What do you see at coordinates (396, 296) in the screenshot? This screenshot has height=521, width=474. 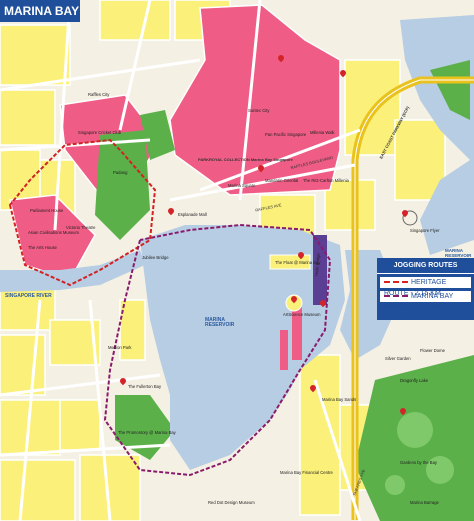 I see `marina-swatch` at bounding box center [396, 296].